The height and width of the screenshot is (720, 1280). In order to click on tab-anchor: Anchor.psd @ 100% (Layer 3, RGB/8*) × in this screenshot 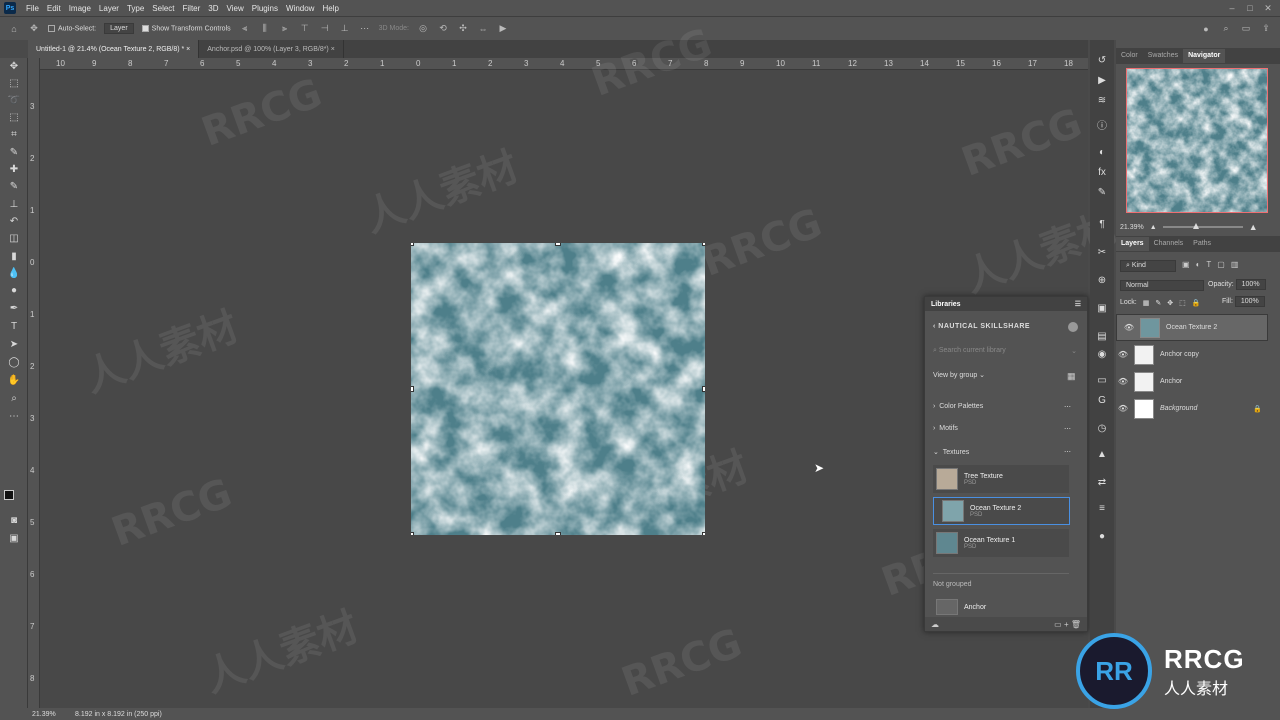, I will do `click(271, 49)`.